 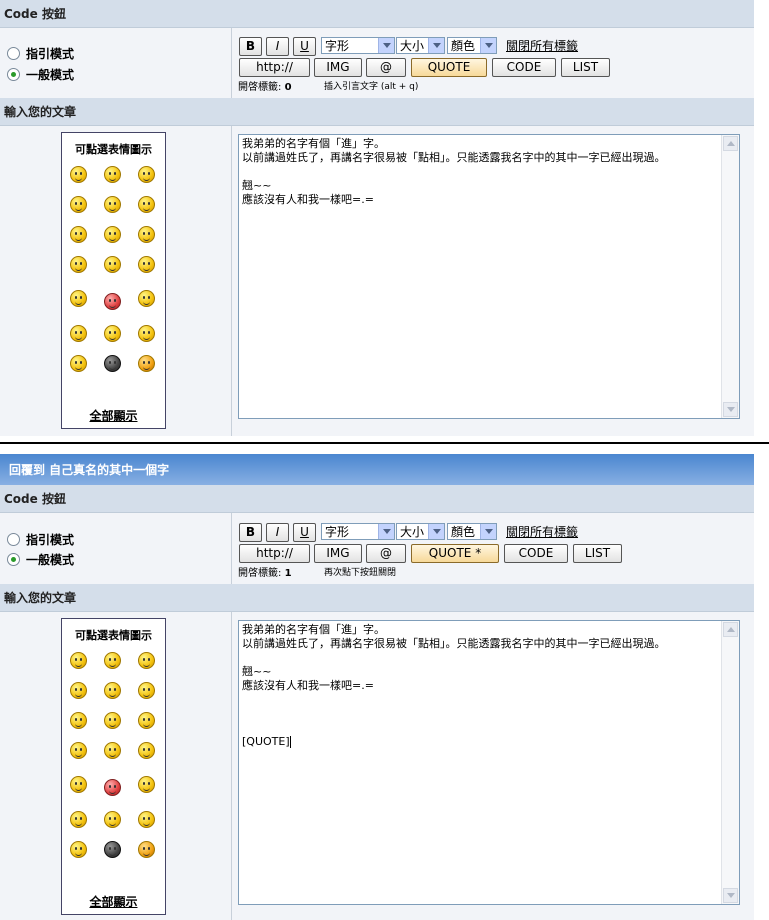 What do you see at coordinates (266, 741) in the screenshot?
I see `quote-tag-text: [QUOTE]` at bounding box center [266, 741].